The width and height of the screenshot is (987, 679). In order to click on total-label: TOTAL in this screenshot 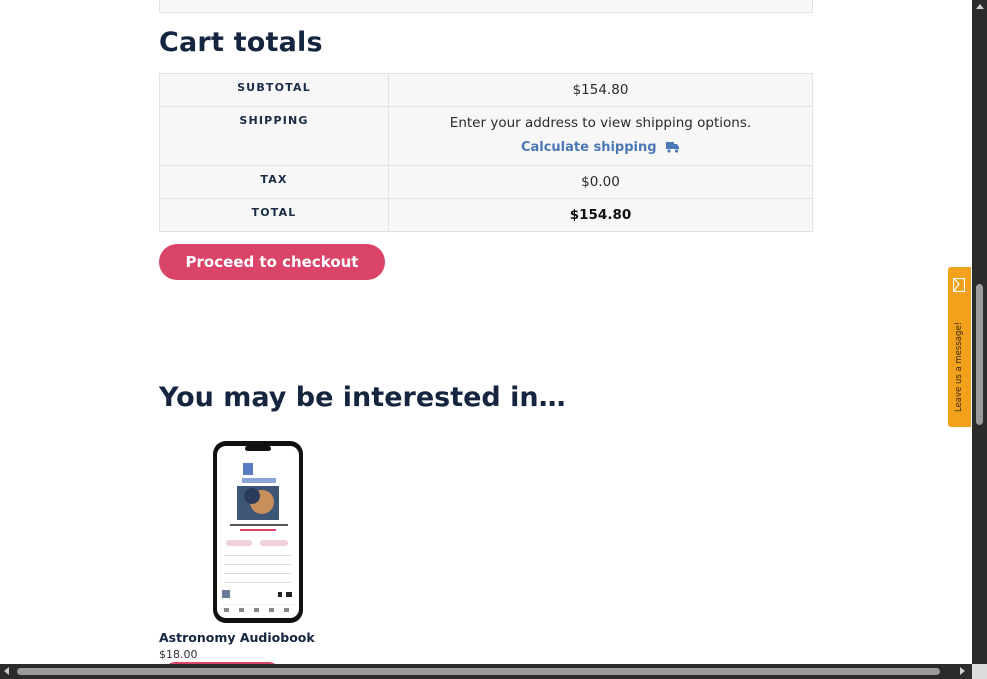, I will do `click(274, 215)`.